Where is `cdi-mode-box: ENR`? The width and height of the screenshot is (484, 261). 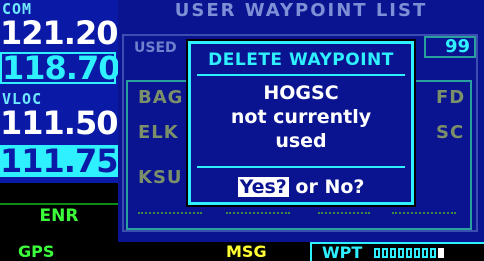 cdi-mode-box: ENR is located at coordinates (59, 212).